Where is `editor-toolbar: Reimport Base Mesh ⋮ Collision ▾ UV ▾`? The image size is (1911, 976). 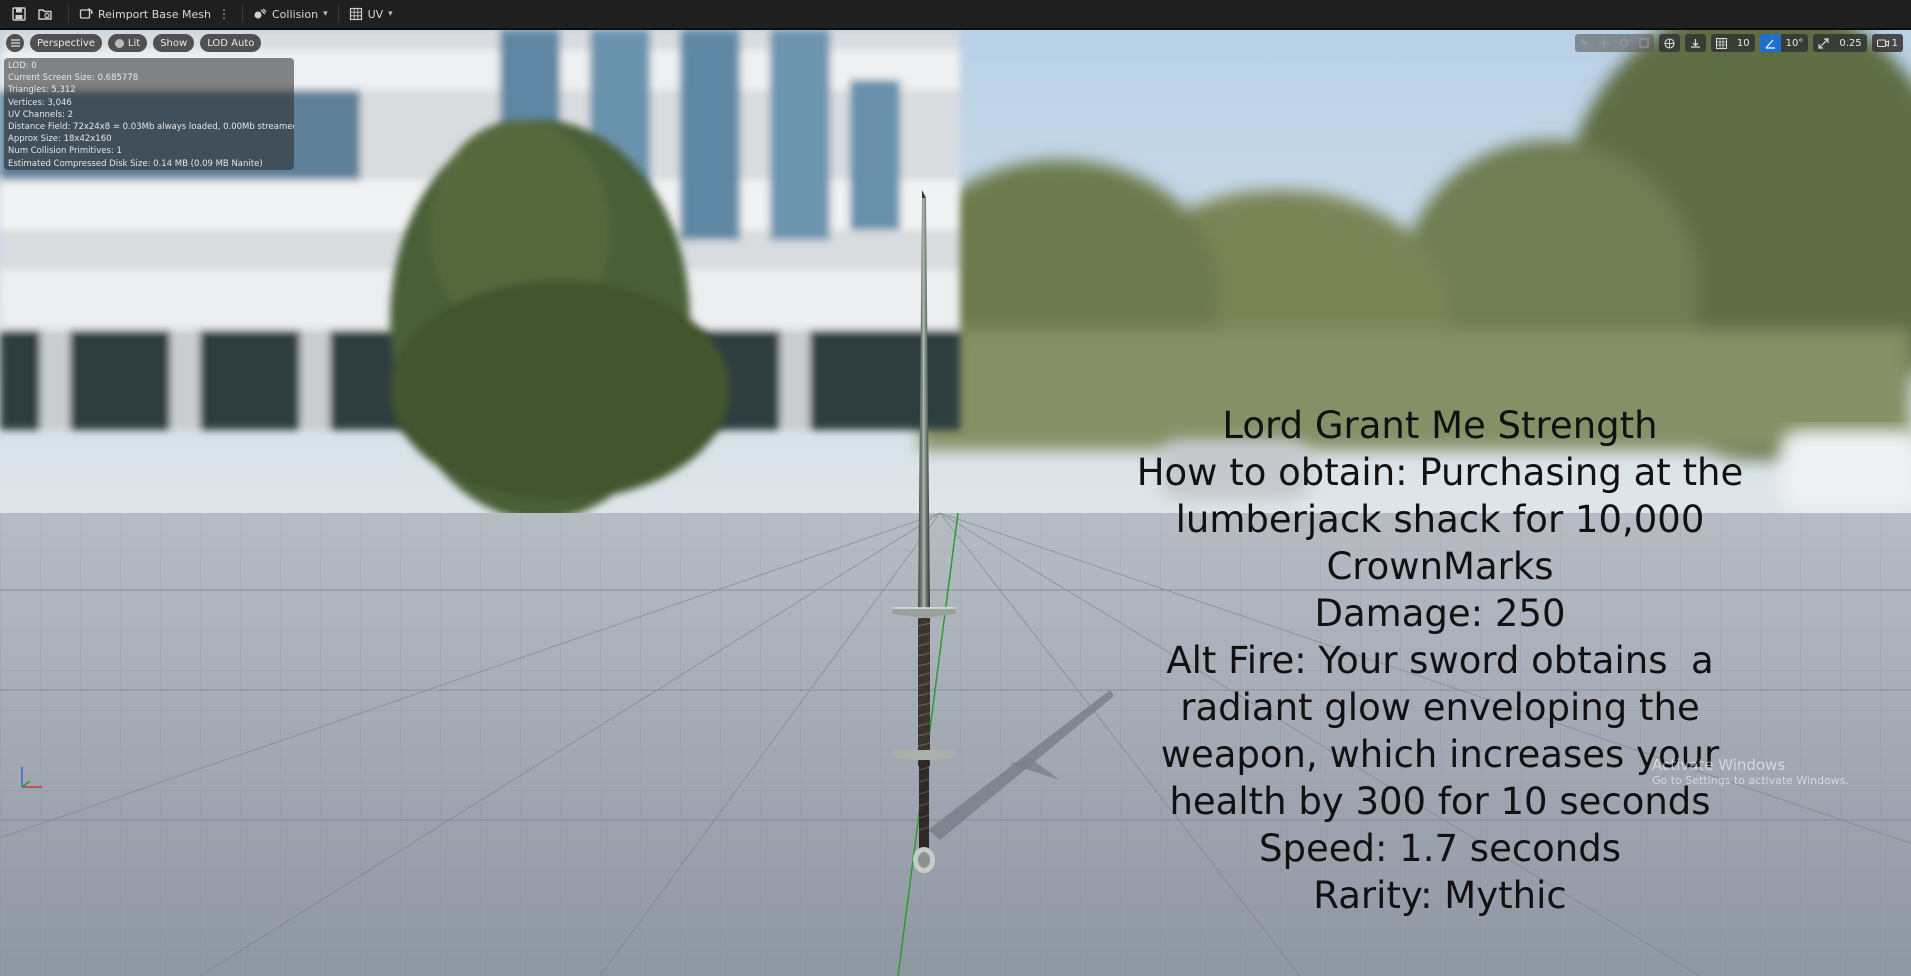
editor-toolbar: Reimport Base Mesh ⋮ Collision ▾ UV ▾ is located at coordinates (955, 15).